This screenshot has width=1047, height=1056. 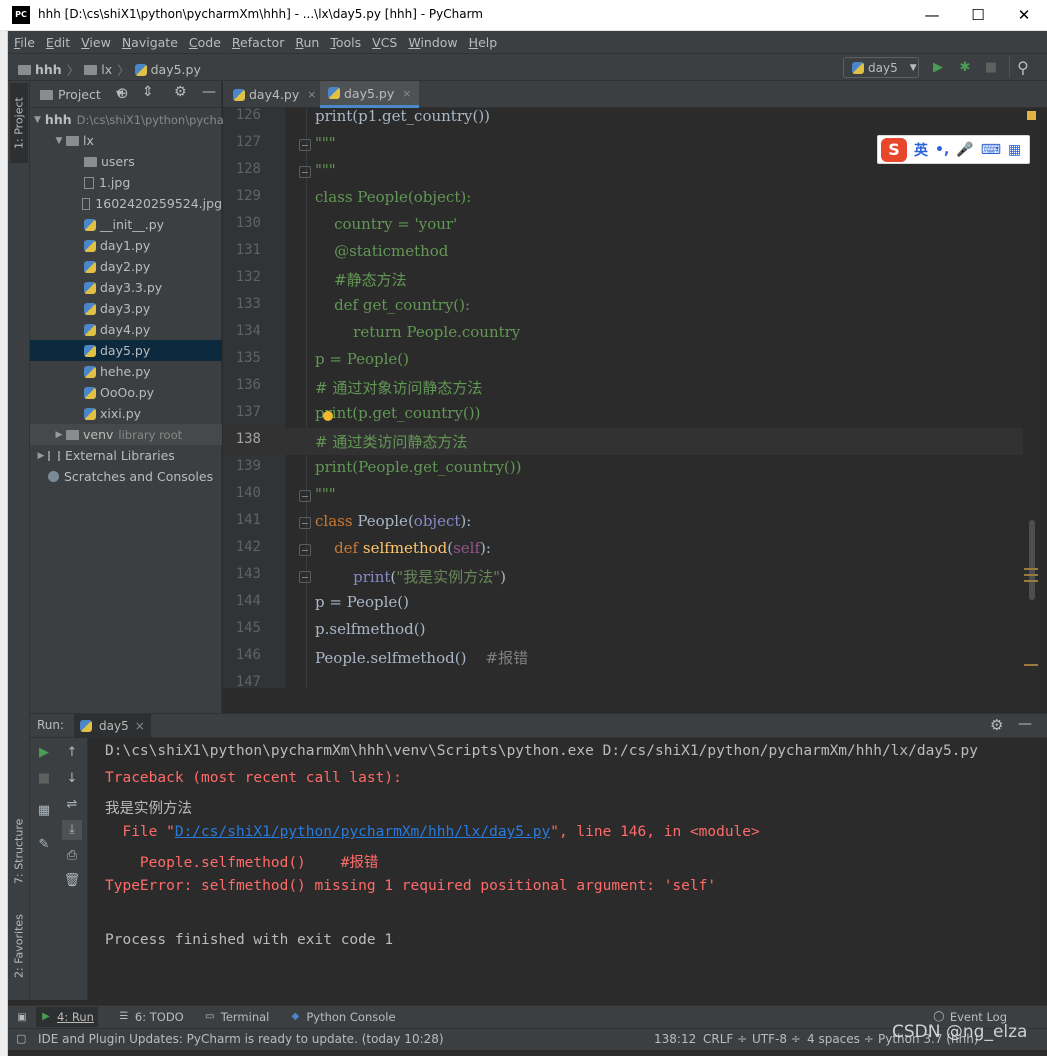 What do you see at coordinates (932, 15) in the screenshot?
I see `minimize-button: —` at bounding box center [932, 15].